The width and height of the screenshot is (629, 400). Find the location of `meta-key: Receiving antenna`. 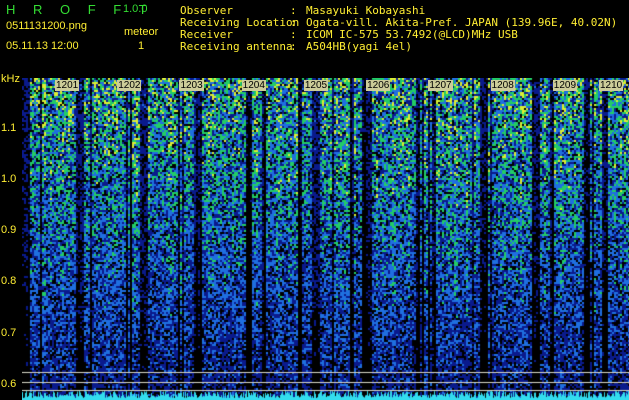

meta-key: Receiving antenna is located at coordinates (236, 46).